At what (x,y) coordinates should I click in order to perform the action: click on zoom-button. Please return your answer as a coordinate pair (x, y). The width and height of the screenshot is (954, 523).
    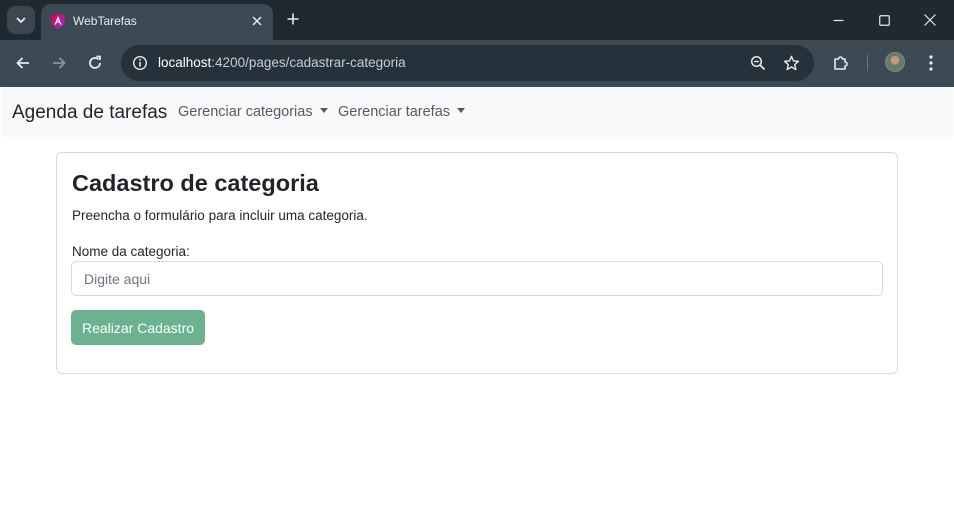
    Looking at the image, I should click on (758, 63).